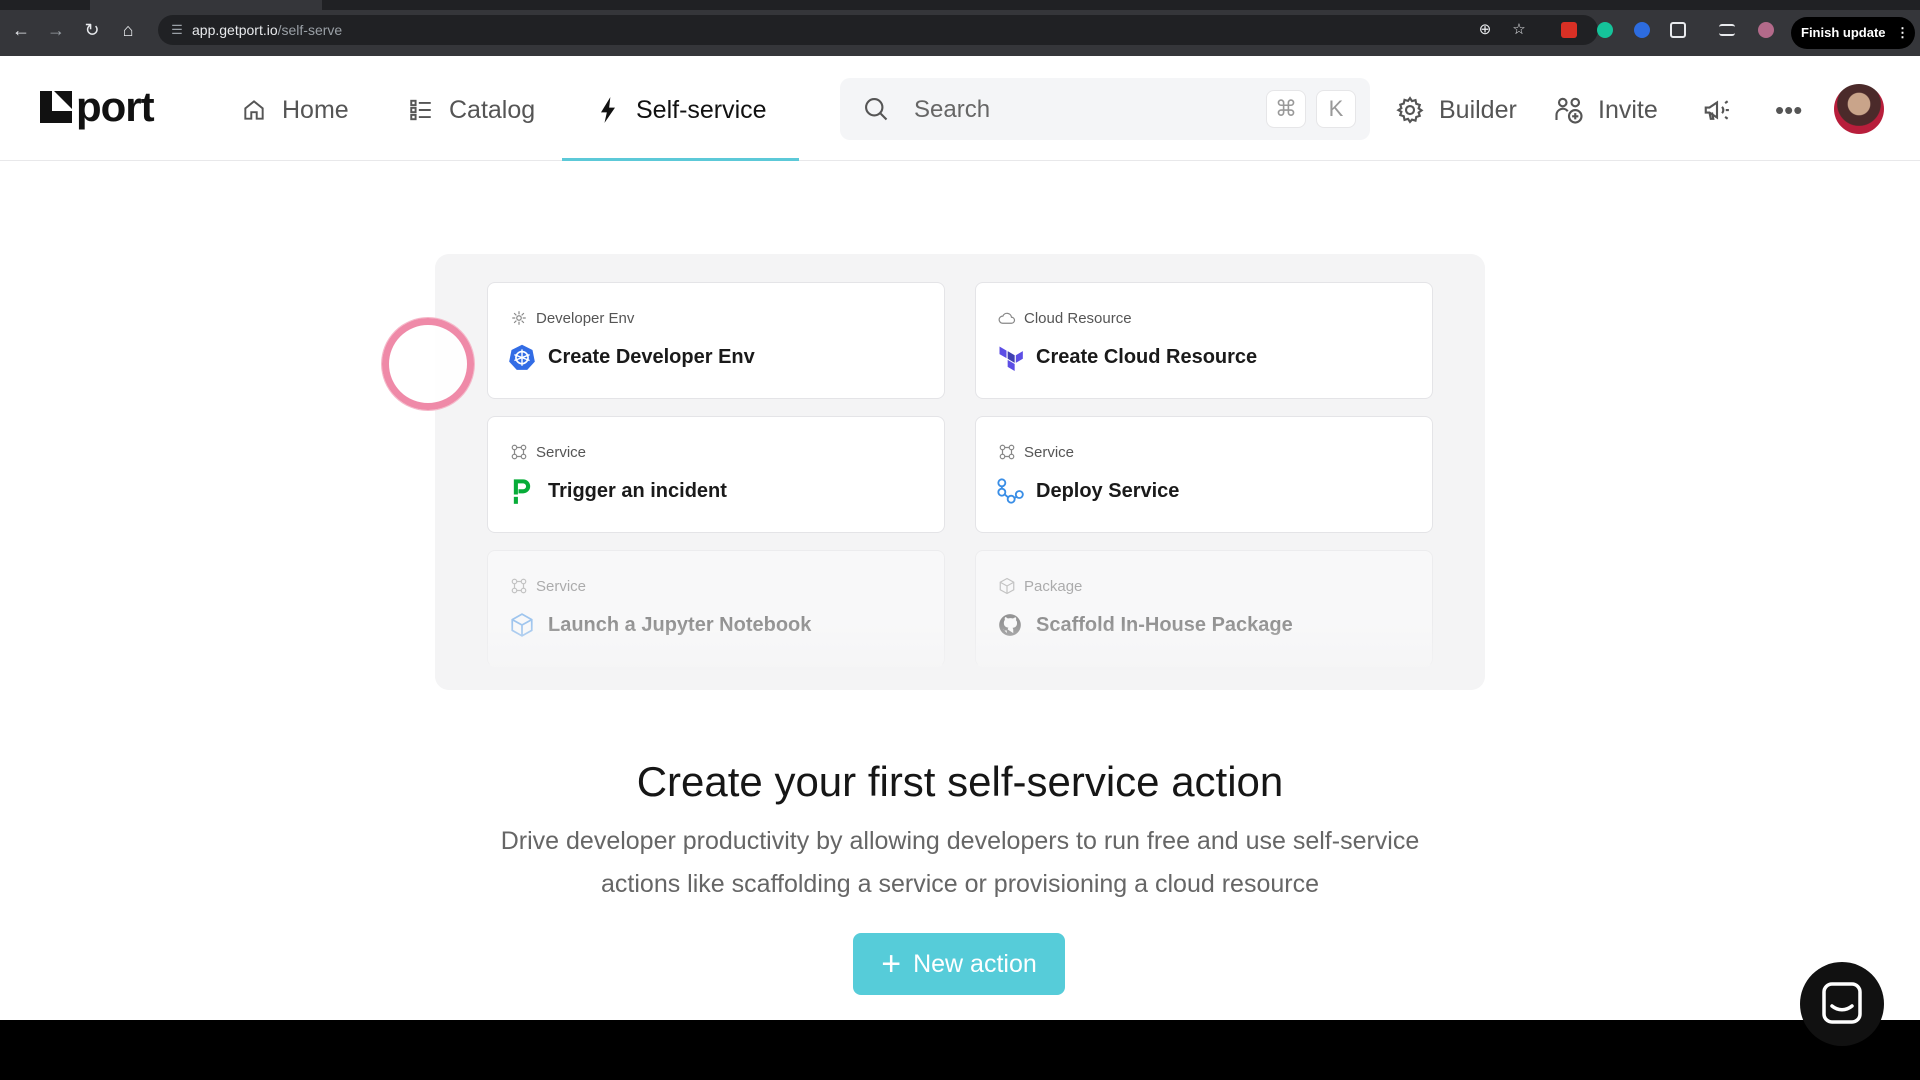  What do you see at coordinates (1766, 30) in the screenshot?
I see `profile-icon` at bounding box center [1766, 30].